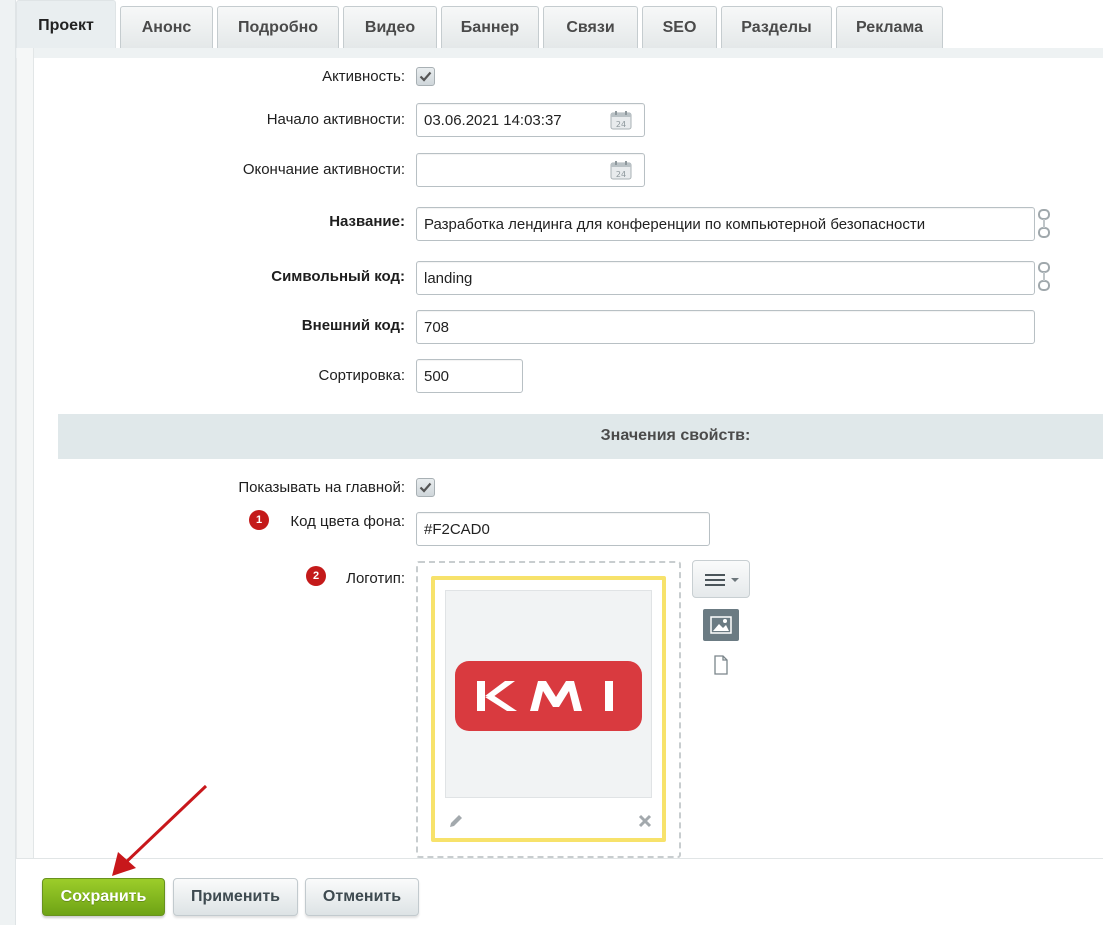  Describe the element at coordinates (559, 53) in the screenshot. I see `content-top-strip` at that location.